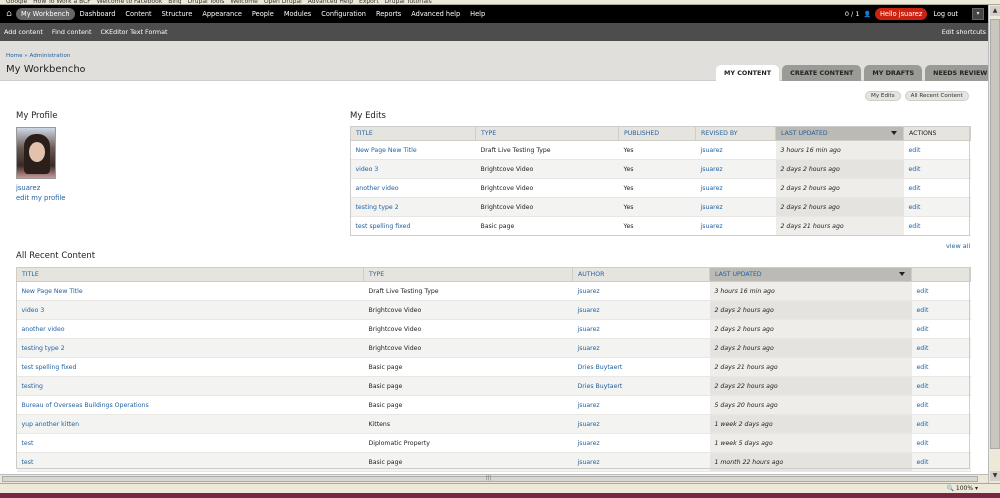 This screenshot has height=498, width=1000. Describe the element at coordinates (960, 73) in the screenshot. I see `tab-needs-review: Needs Review` at that location.